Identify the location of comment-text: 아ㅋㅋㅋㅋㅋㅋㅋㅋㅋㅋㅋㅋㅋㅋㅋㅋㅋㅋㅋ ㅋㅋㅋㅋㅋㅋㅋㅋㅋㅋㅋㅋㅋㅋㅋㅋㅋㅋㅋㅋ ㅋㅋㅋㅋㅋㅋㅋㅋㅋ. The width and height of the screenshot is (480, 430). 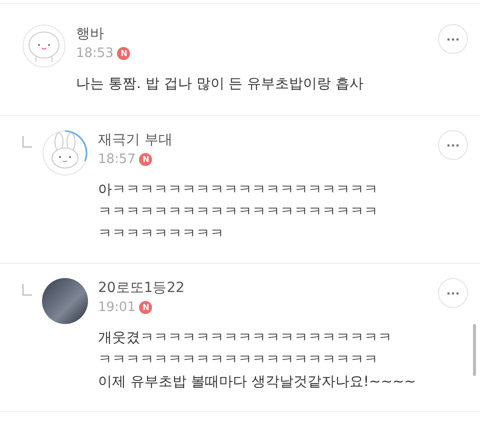
(238, 212).